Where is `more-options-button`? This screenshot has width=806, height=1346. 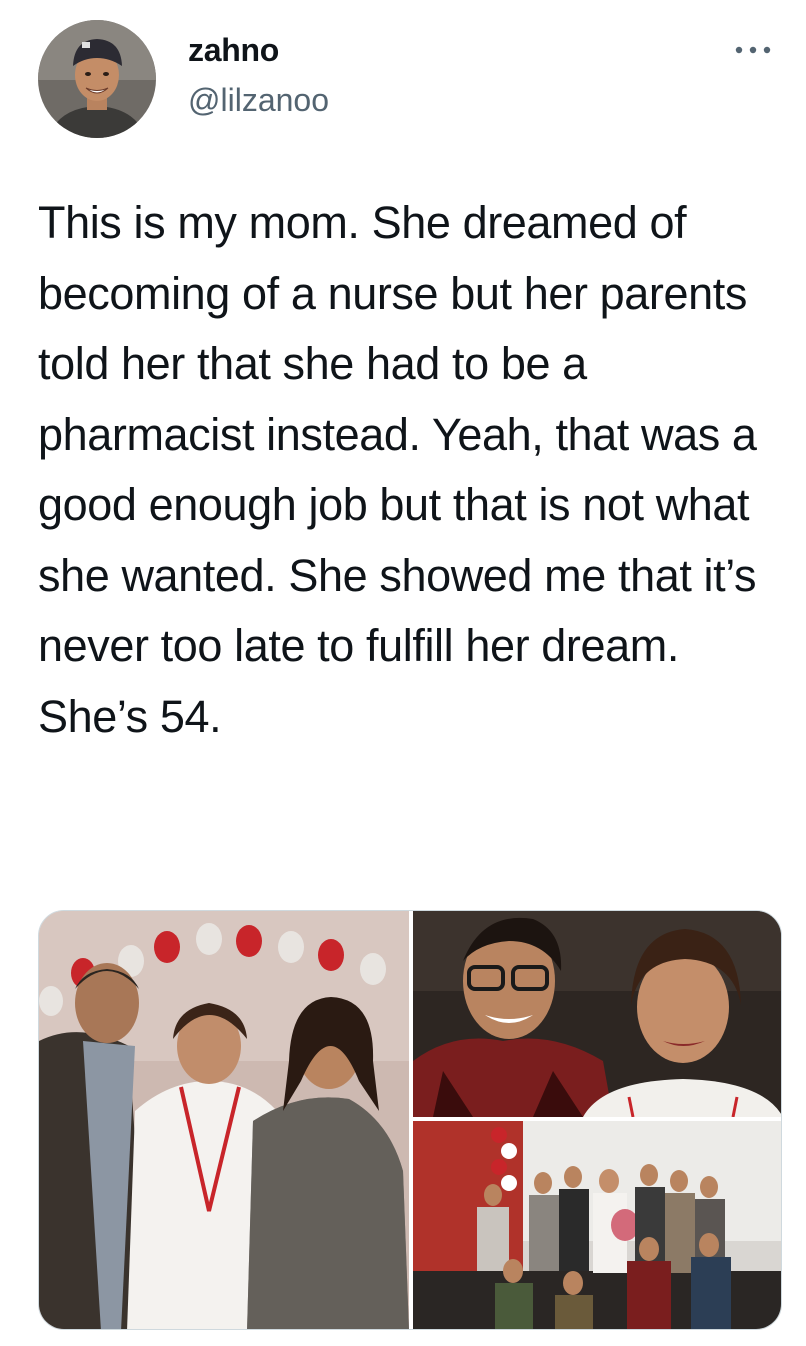 more-options-button is located at coordinates (753, 50).